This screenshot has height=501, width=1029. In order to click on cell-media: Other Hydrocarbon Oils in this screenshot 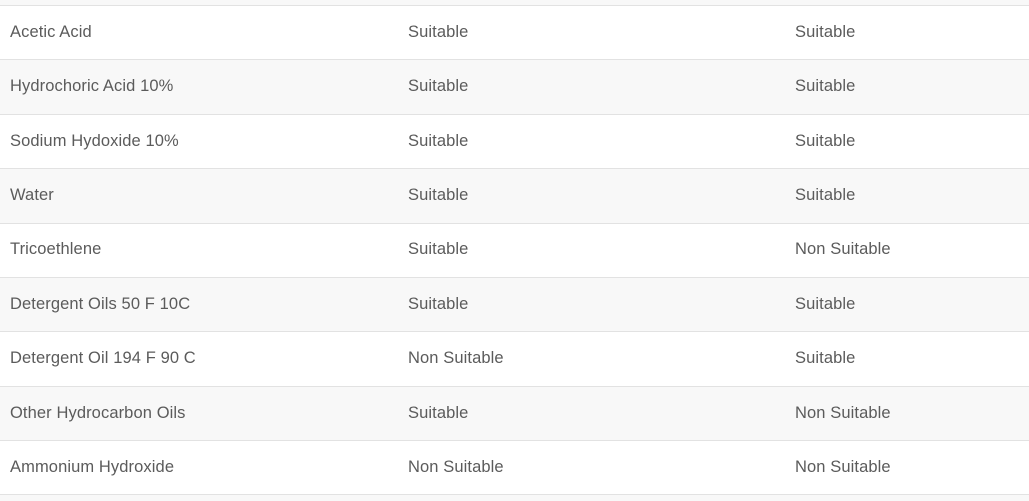, I will do `click(197, 413)`.